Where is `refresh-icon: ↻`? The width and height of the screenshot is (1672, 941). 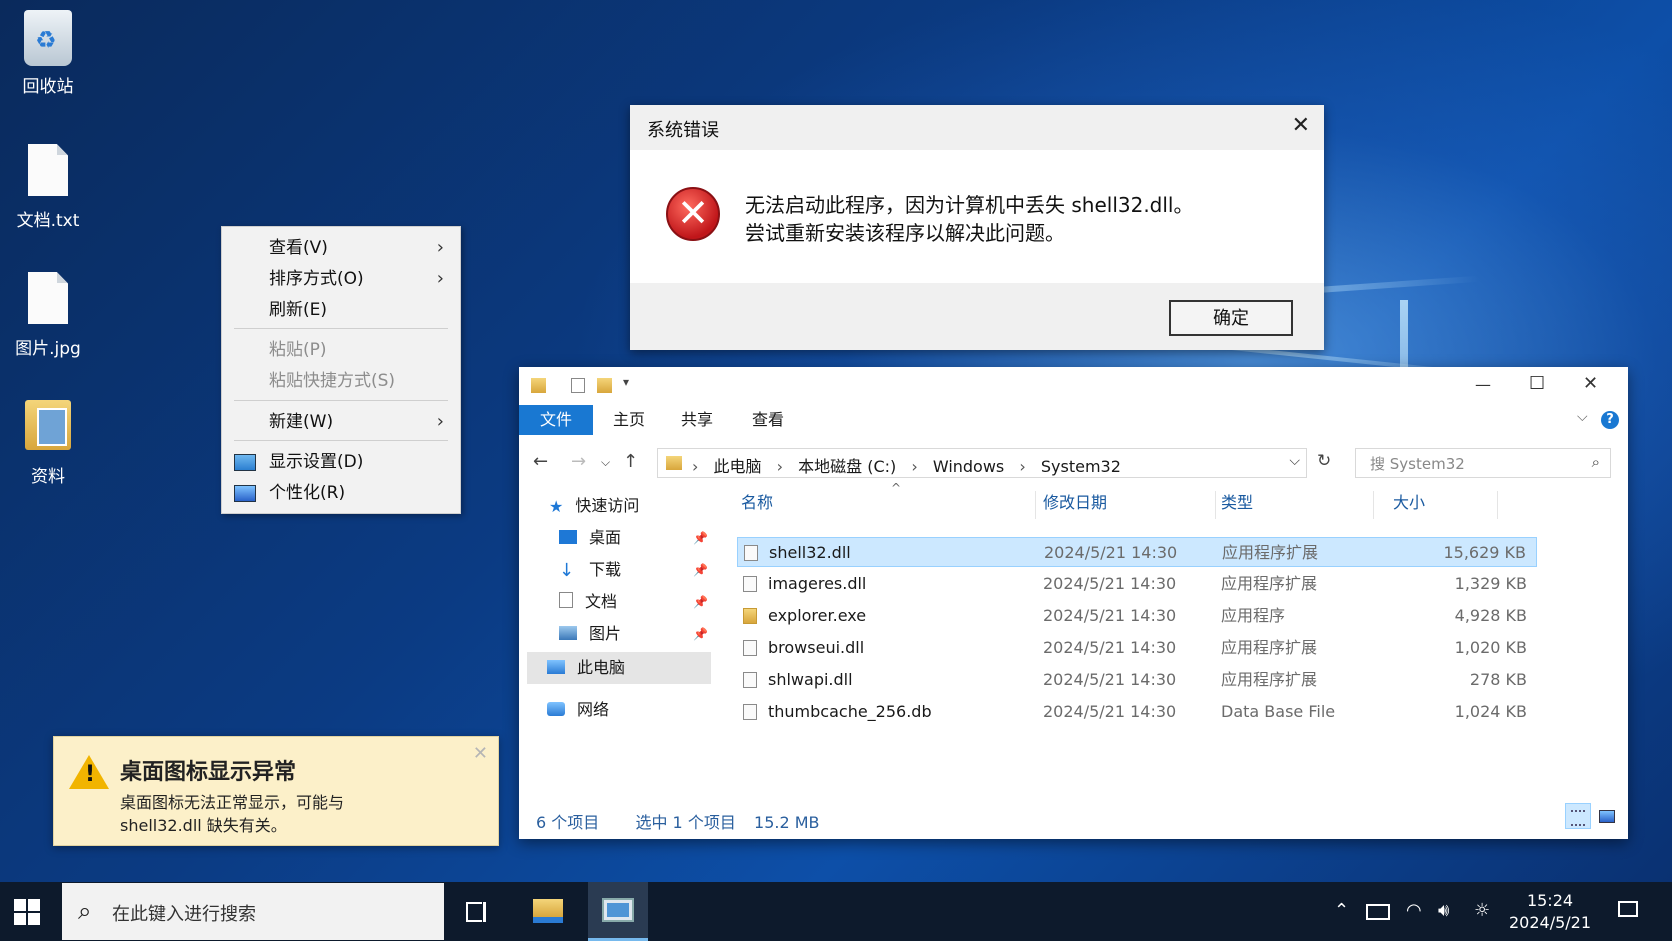
refresh-icon: ↻ is located at coordinates (1324, 461).